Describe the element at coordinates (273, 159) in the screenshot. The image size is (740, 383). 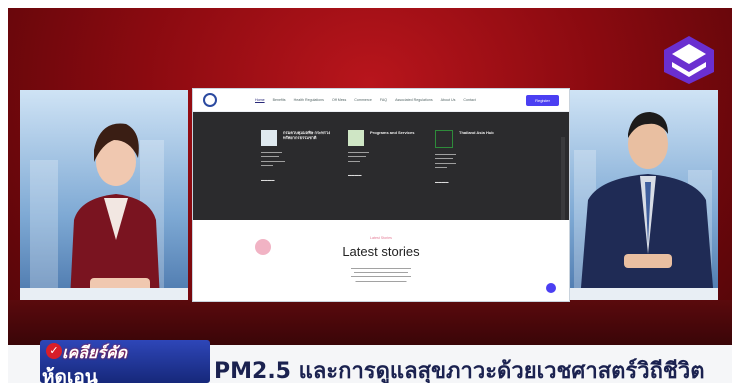
I see `partner-card-text: ▬▬▬▬▬▬▬ ▬▬▬▬▬▬ ▬▬▬▬▬▬▬▬ ▬▬▬▬` at that location.